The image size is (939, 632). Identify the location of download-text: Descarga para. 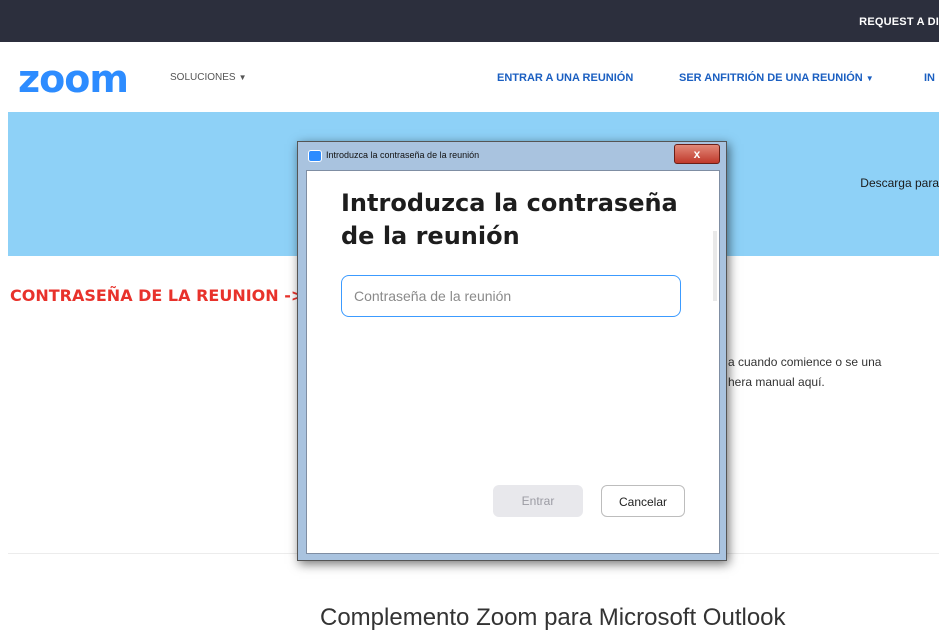
(899, 183).